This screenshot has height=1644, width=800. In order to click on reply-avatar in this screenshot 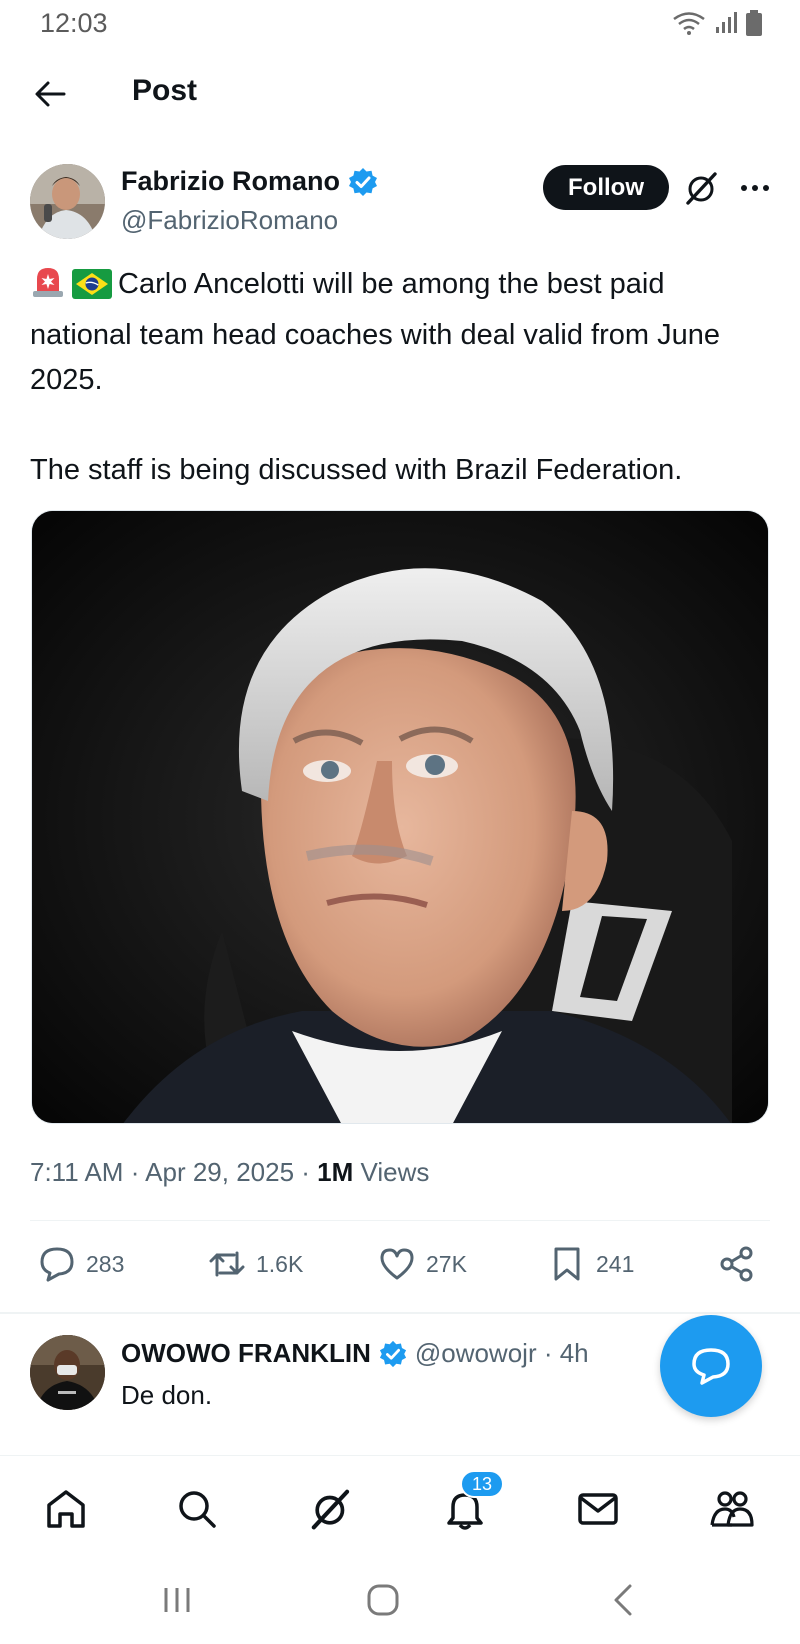, I will do `click(67, 1372)`.